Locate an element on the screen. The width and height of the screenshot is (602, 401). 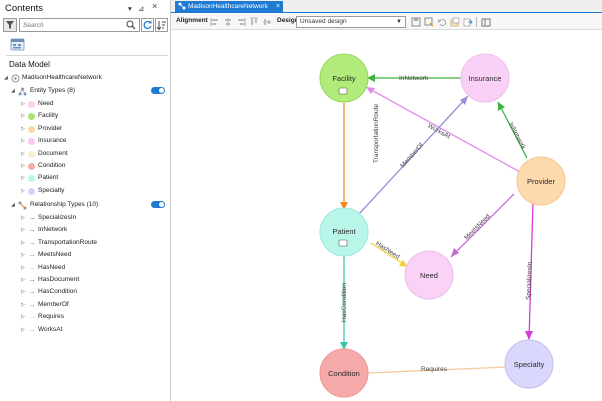
edge-has-condition-patient-condition: HasCondition is located at coordinates (344, 302).